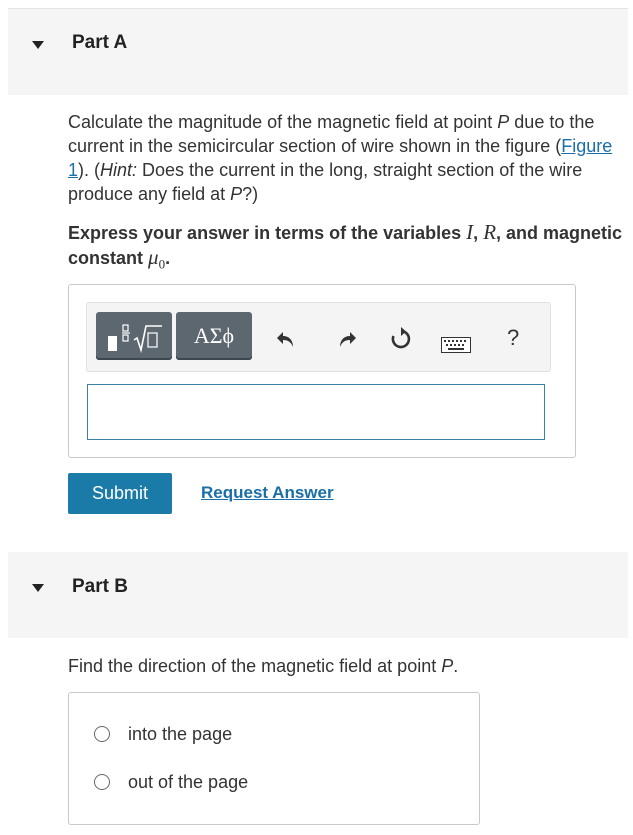 This screenshot has height=835, width=633. What do you see at coordinates (513, 338) in the screenshot?
I see `help-button: ?` at bounding box center [513, 338].